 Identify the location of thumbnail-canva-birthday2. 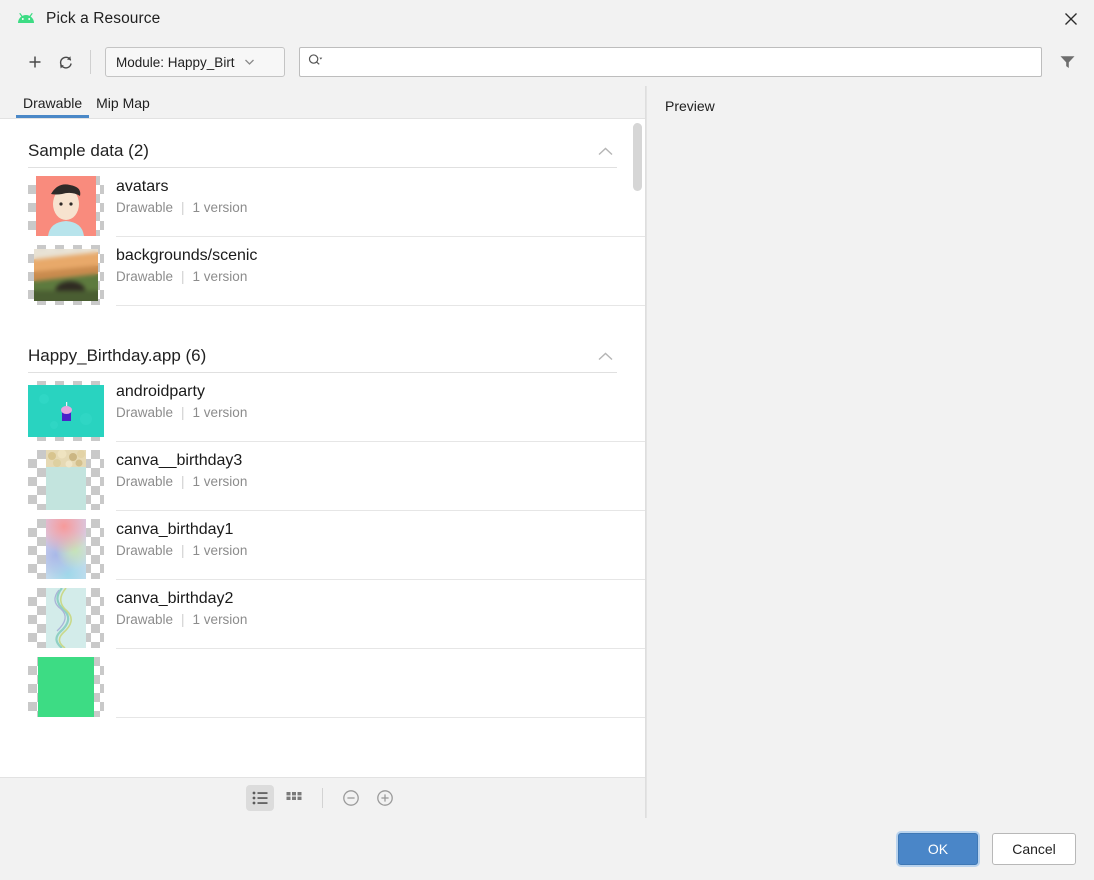
(66, 618).